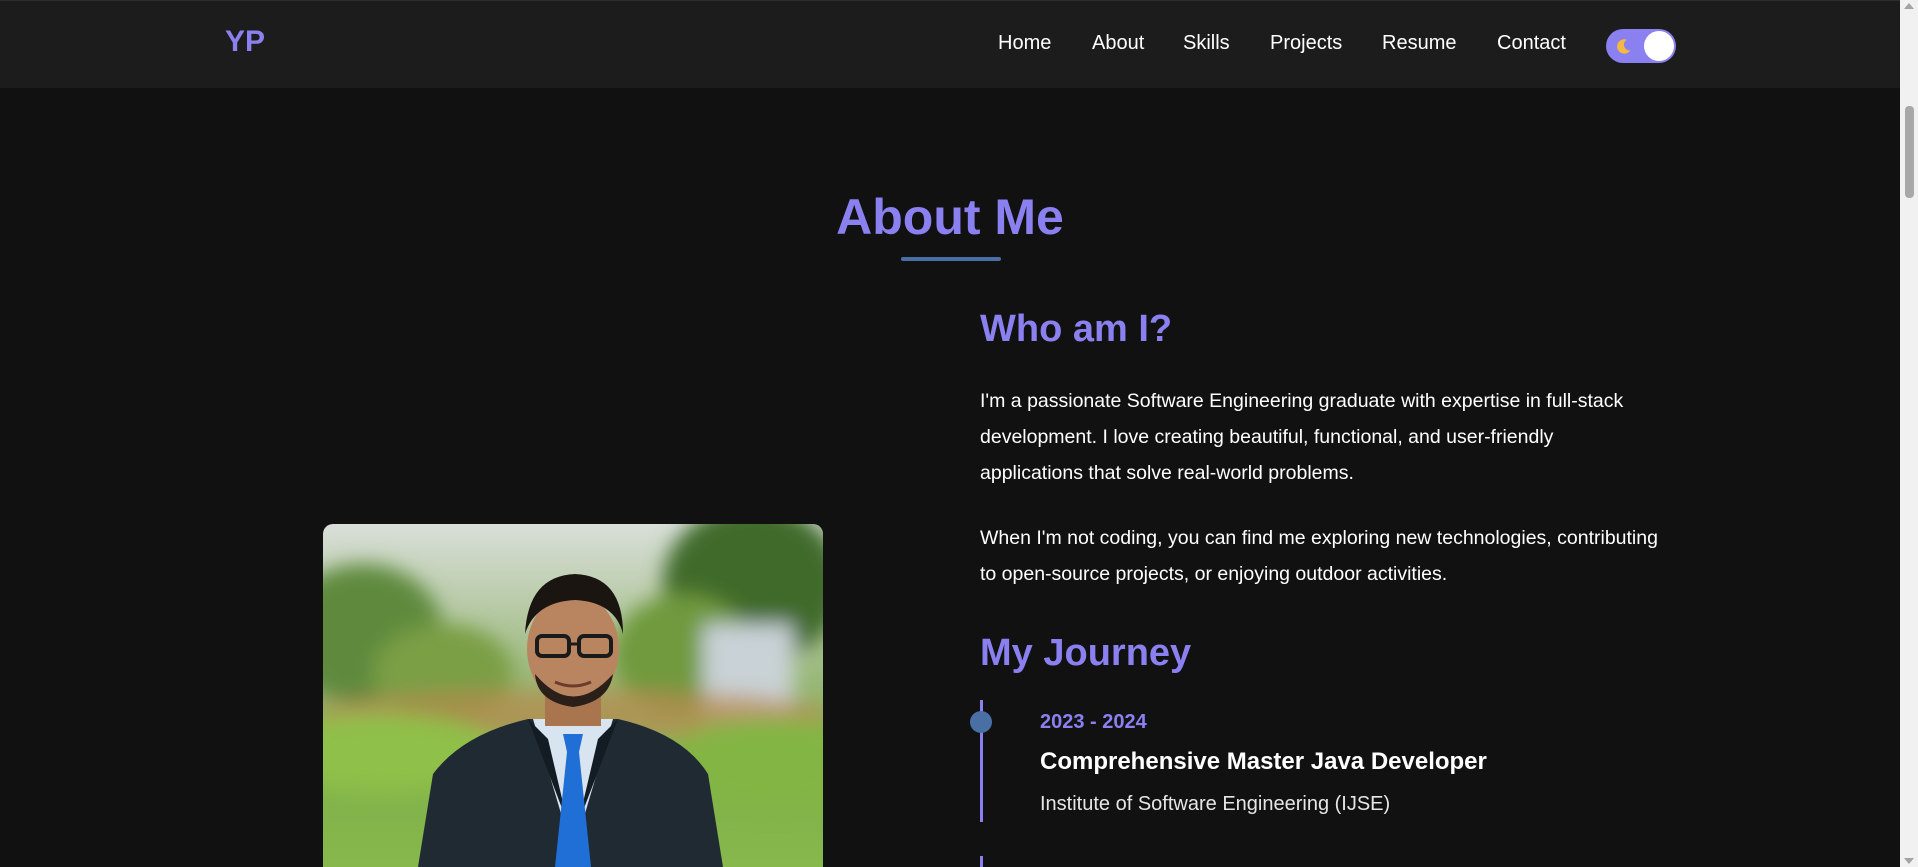  I want to click on toggle-knob, so click(1659, 46).